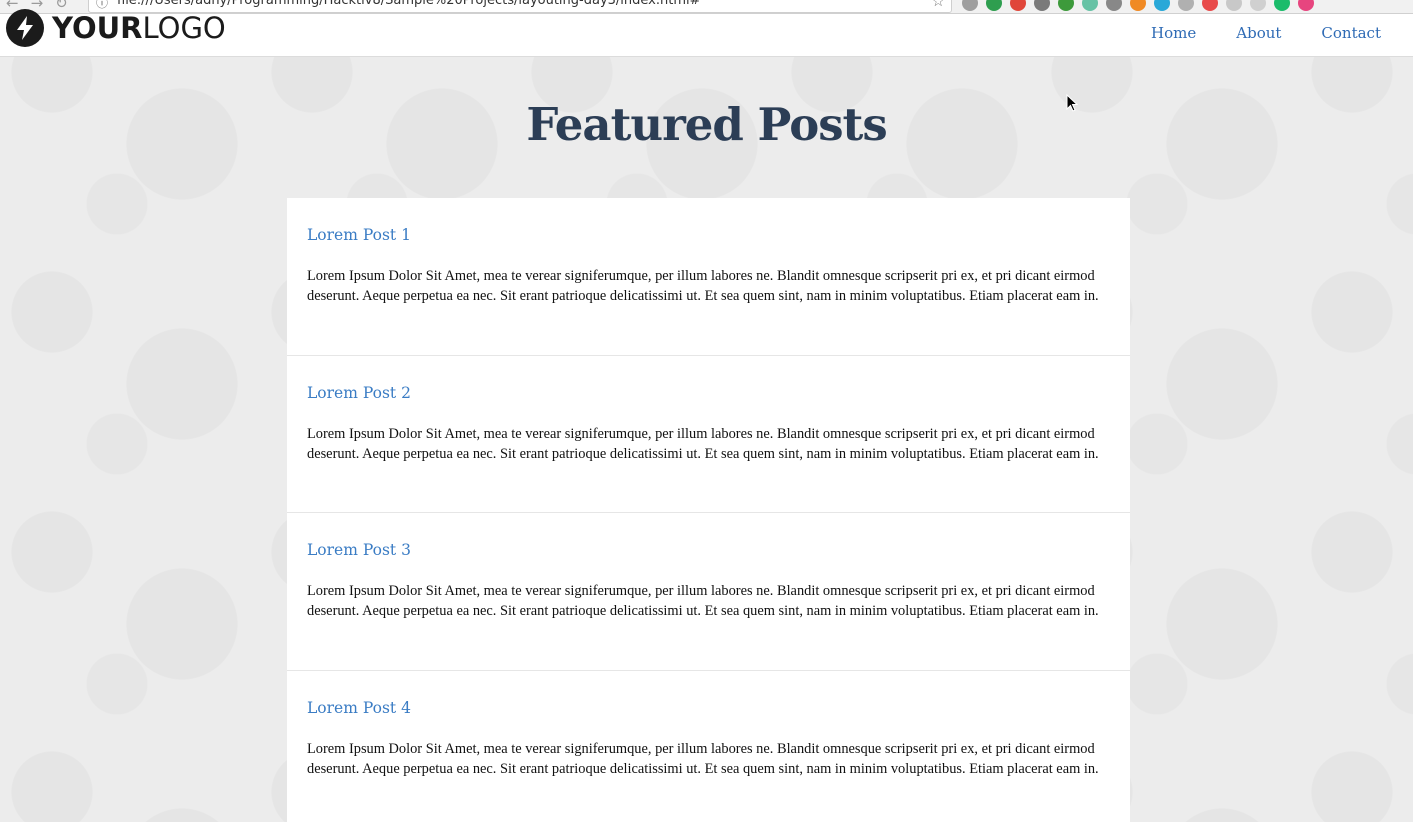 The height and width of the screenshot is (822, 1413). Describe the element at coordinates (708, 396) in the screenshot. I see `post-title-link: Lorem Post 2` at that location.